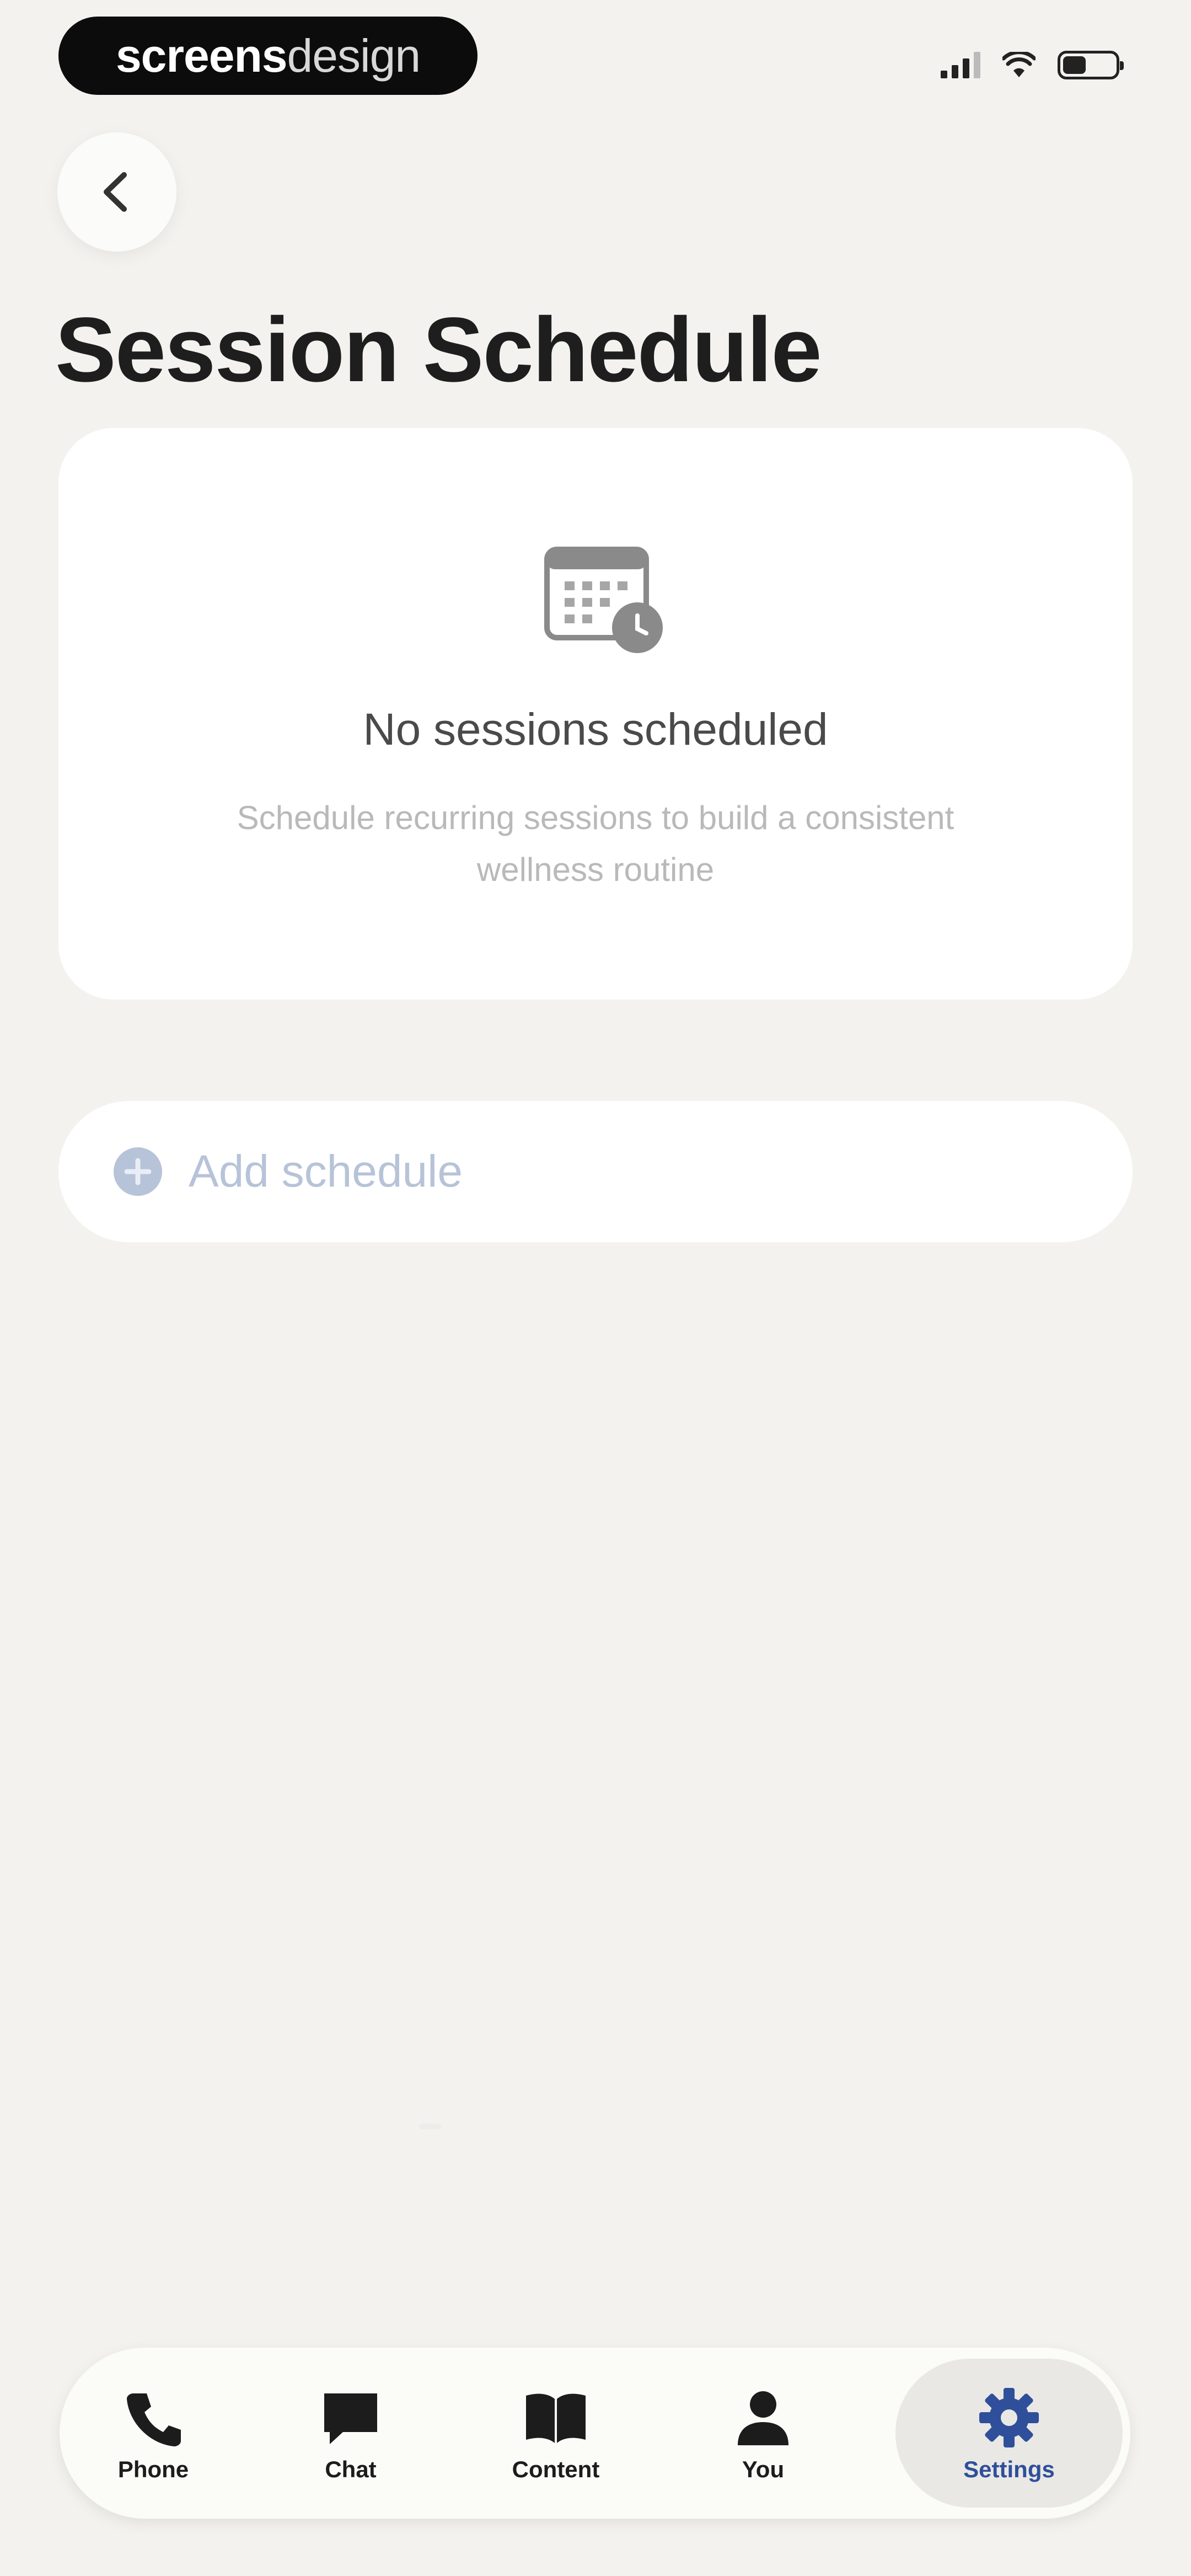 The image size is (1191, 2576). I want to click on phone-icon, so click(154, 2419).